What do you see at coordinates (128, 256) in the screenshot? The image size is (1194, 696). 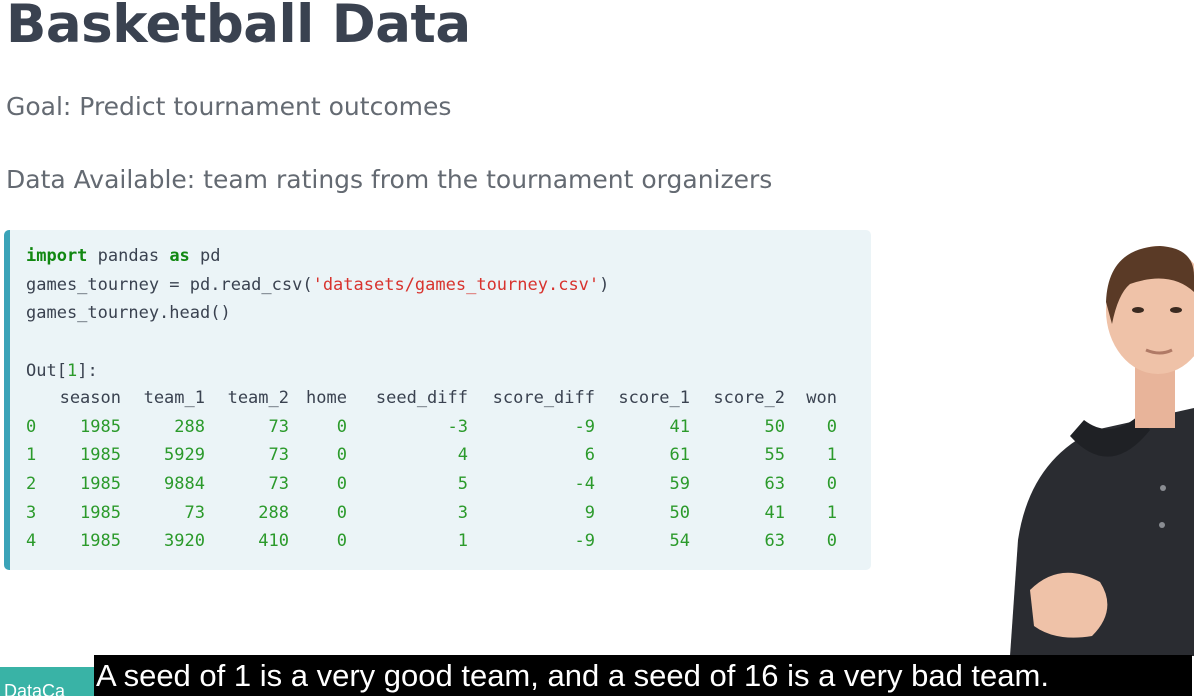 I see `module-name: pandas` at bounding box center [128, 256].